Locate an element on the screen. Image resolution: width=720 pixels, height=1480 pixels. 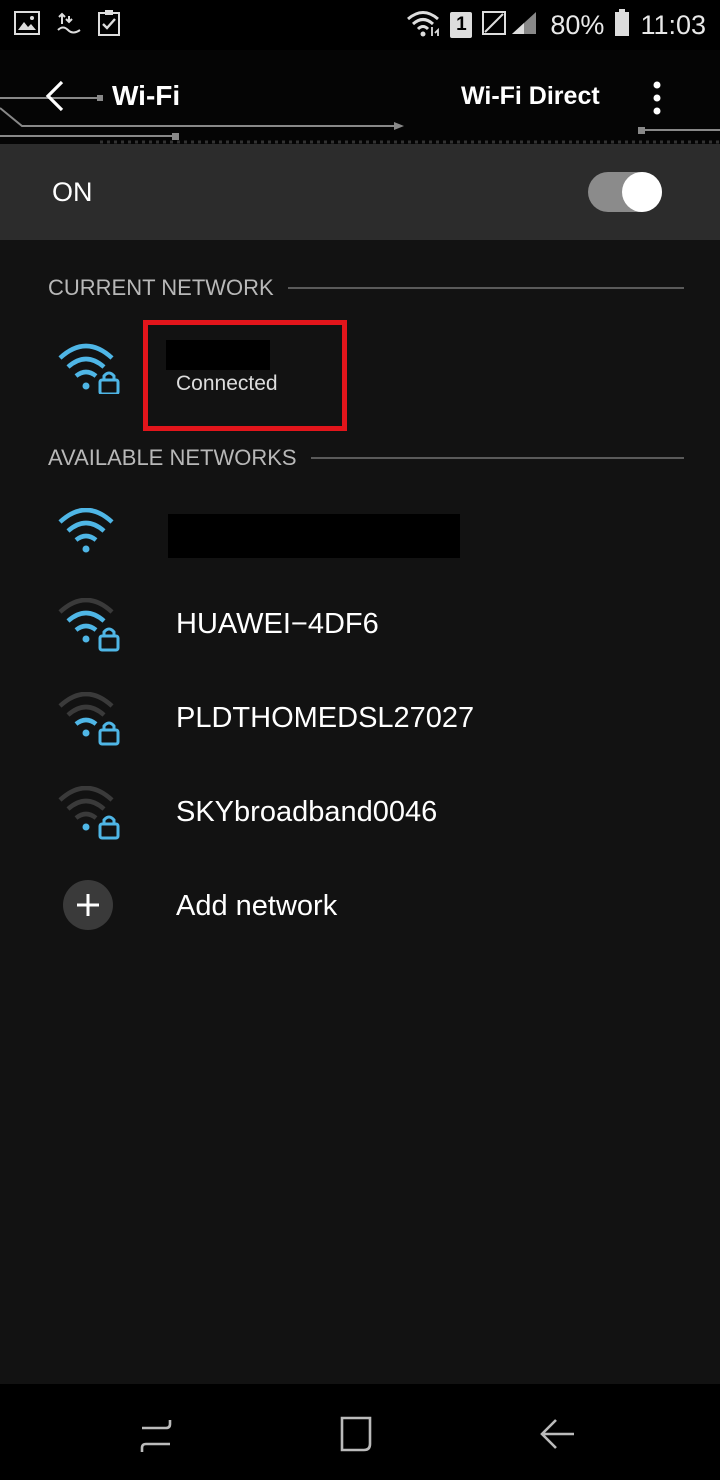
wifi-toggle-switch is located at coordinates (625, 192).